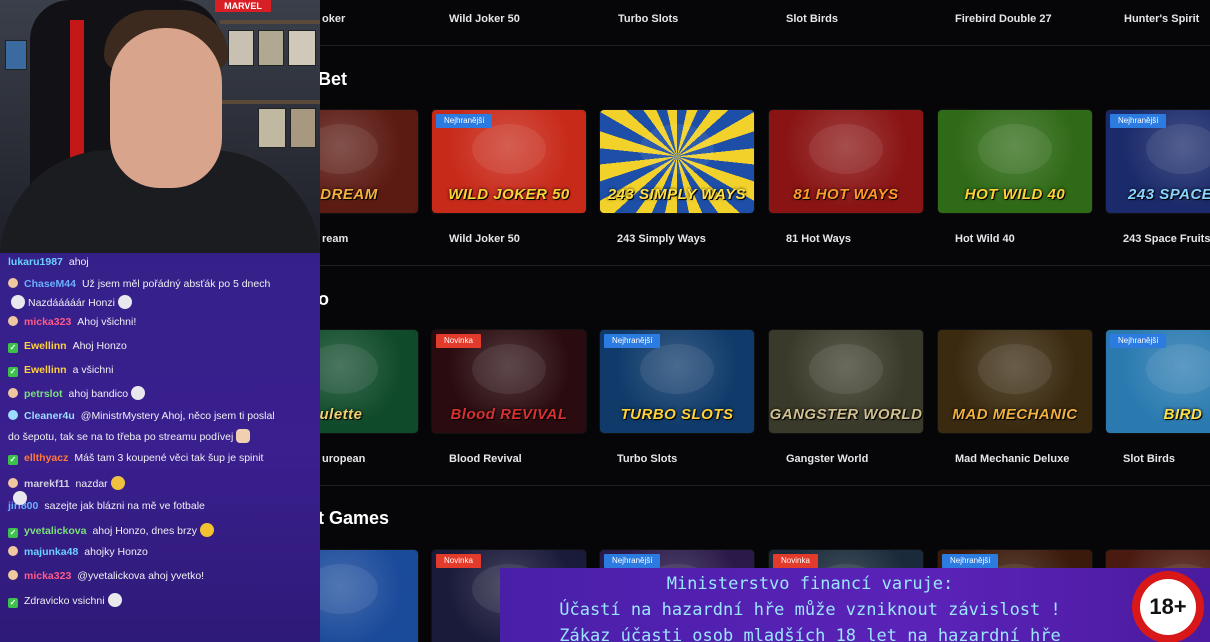  I want to click on game-tile: 81 HOT WAYS, so click(846, 161).